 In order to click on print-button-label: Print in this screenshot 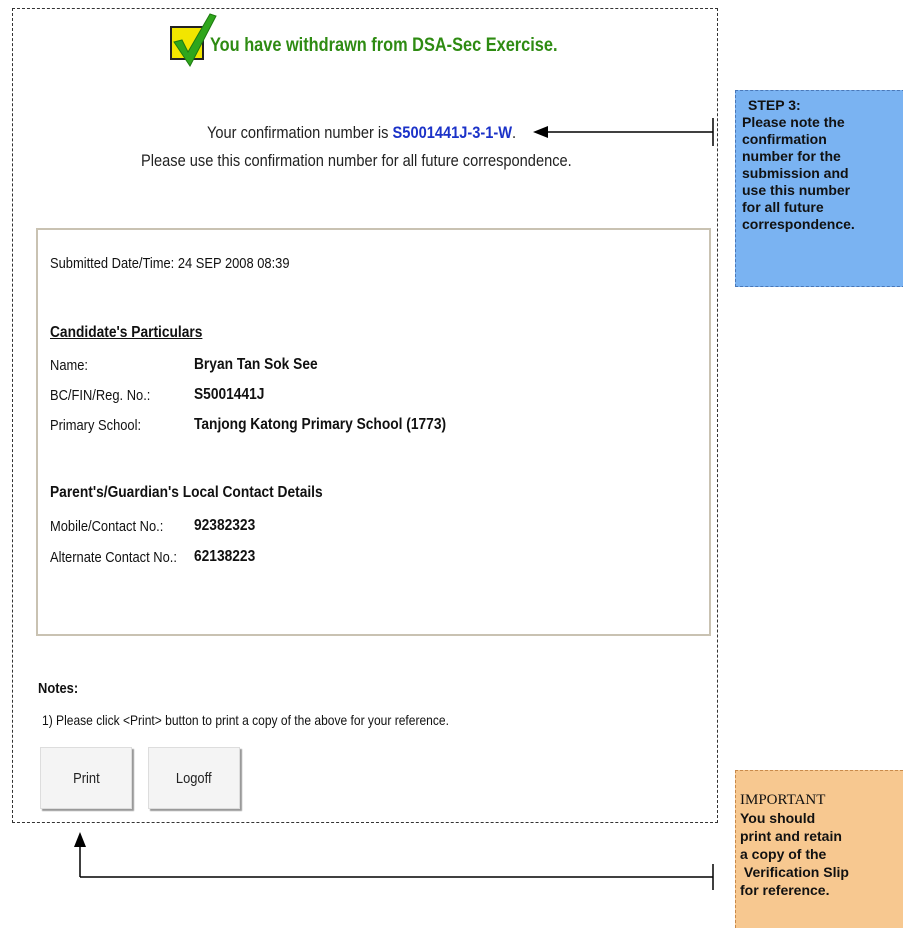, I will do `click(86, 778)`.